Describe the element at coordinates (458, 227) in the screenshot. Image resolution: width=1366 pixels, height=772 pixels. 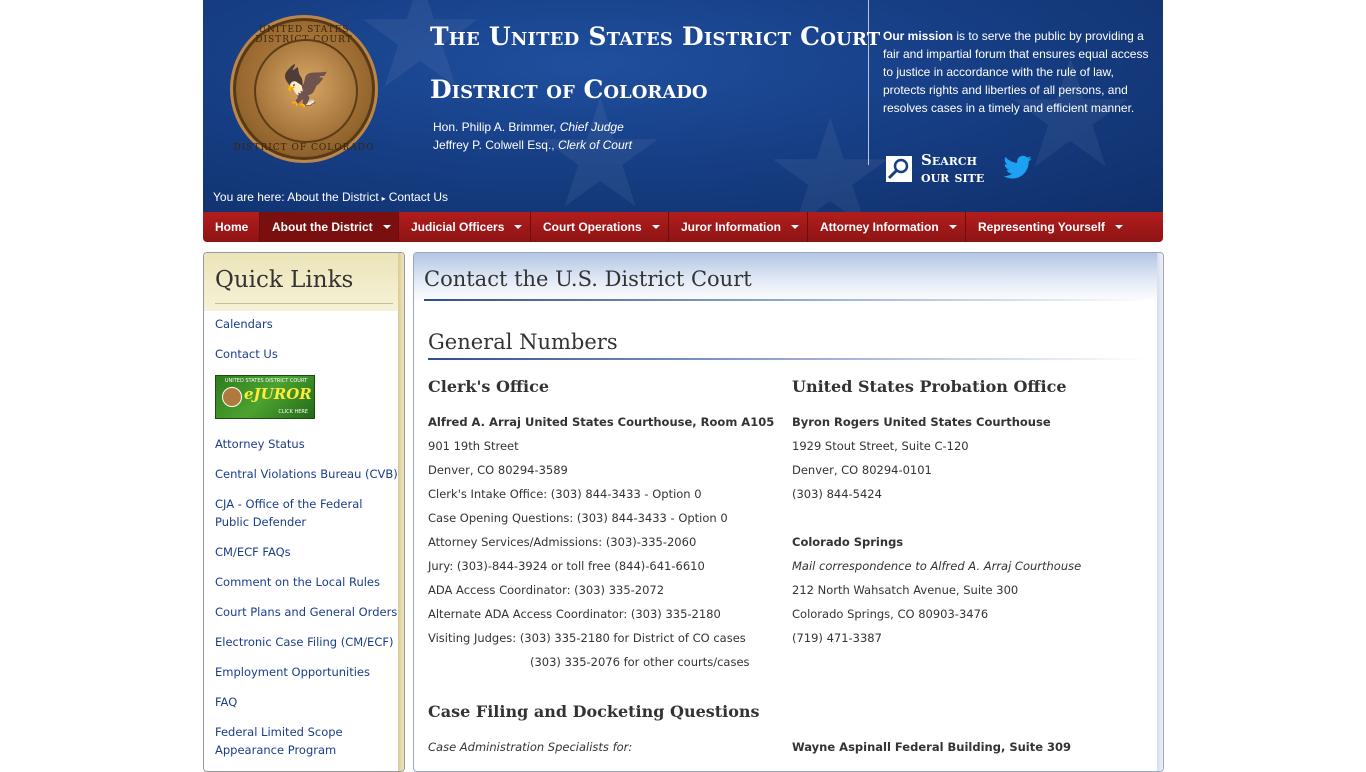
I see `nav-judicial-label: Judicial Officers` at that location.